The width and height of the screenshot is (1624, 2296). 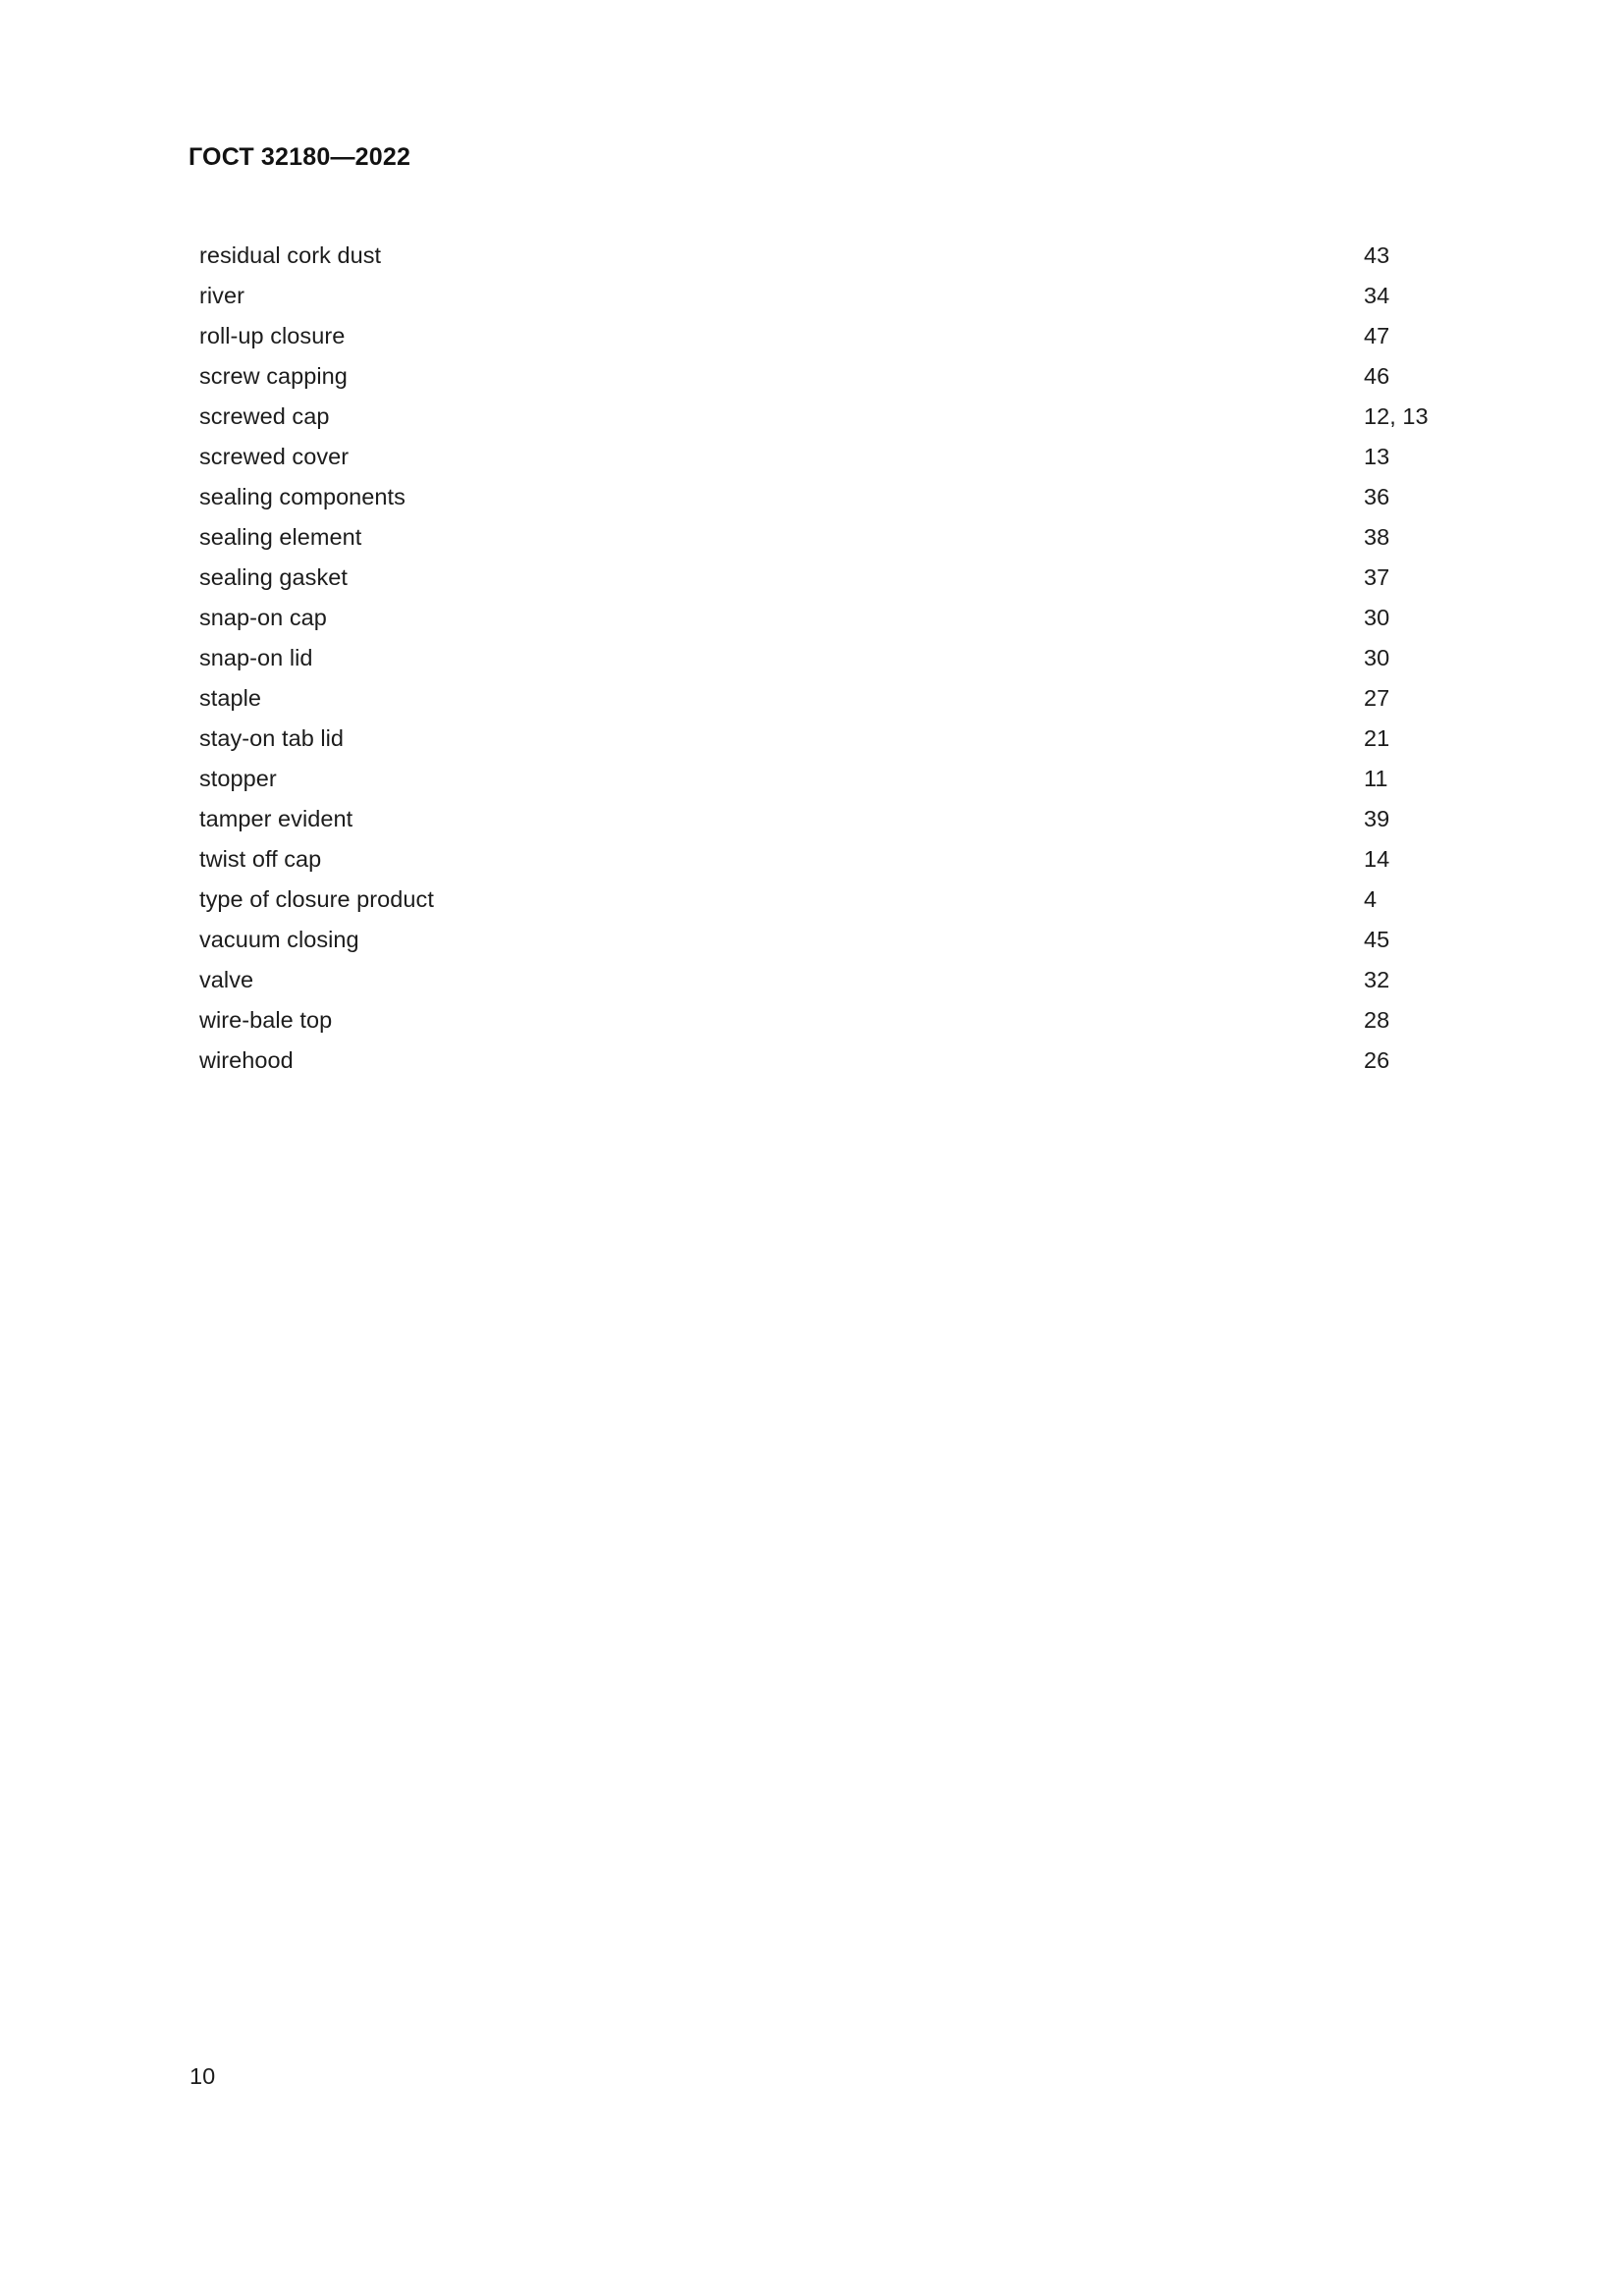 I want to click on index-entry-row: snap-on cap 30, so click(x=813, y=618).